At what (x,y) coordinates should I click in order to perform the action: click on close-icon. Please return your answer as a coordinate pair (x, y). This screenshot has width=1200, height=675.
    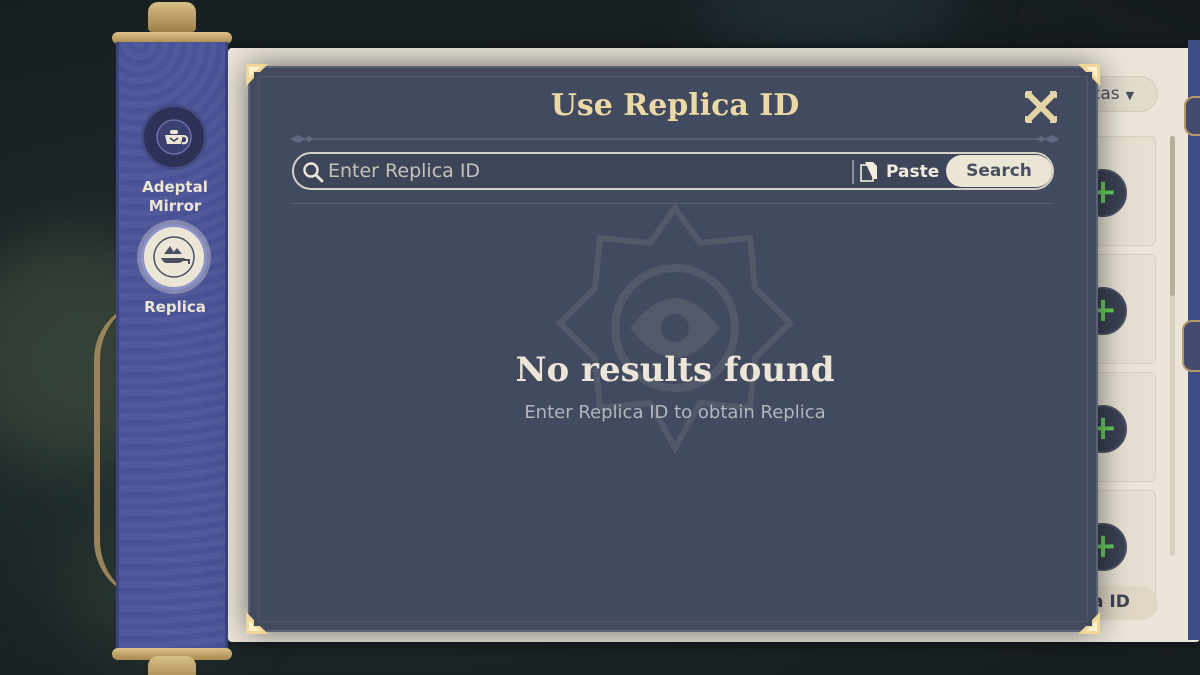
    Looking at the image, I should click on (1041, 107).